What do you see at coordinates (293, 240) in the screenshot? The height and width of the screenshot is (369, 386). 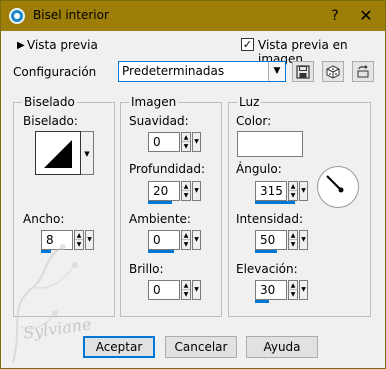 I see `intensity-stepper: ▲ ▼` at bounding box center [293, 240].